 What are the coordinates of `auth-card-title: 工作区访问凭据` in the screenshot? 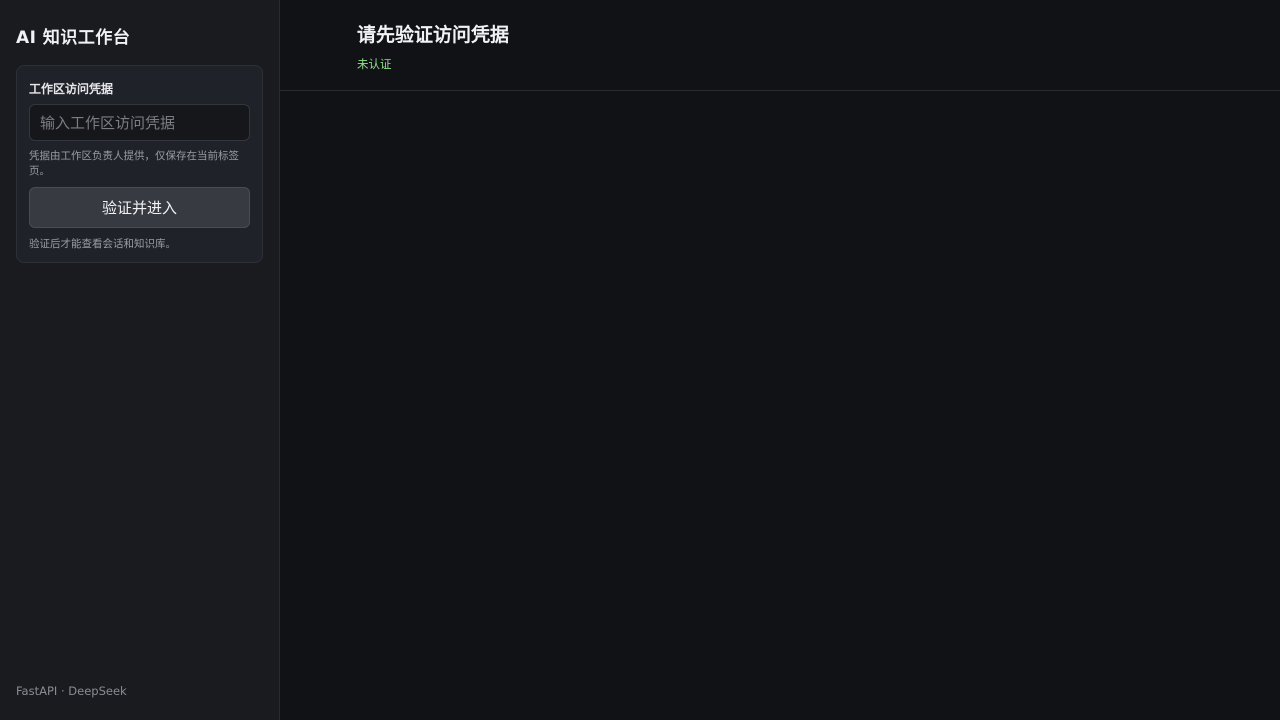 It's located at (71, 89).